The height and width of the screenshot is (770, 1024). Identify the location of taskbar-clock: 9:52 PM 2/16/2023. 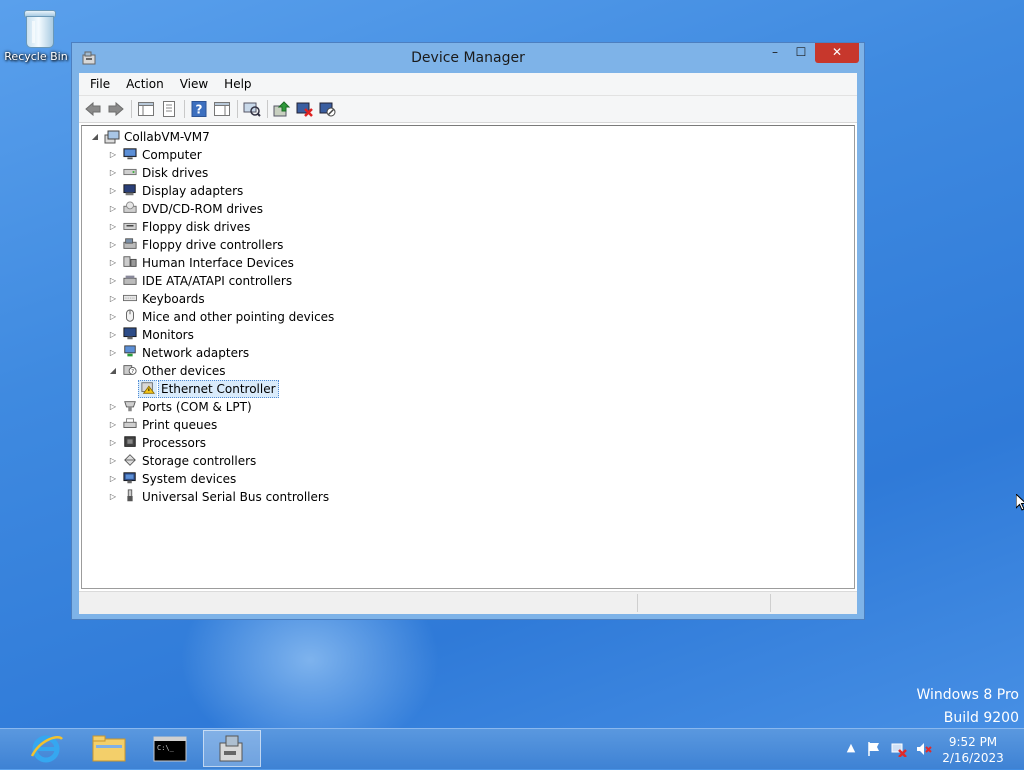
(973, 750).